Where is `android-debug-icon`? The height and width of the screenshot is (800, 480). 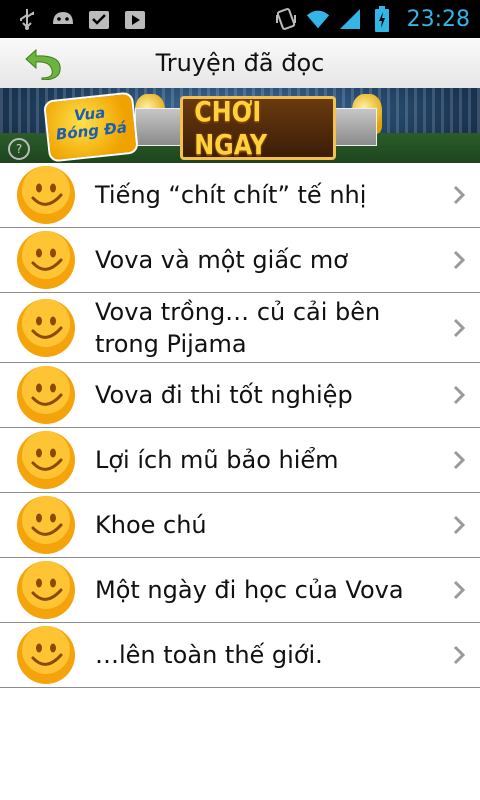
android-debug-icon is located at coordinates (63, 19).